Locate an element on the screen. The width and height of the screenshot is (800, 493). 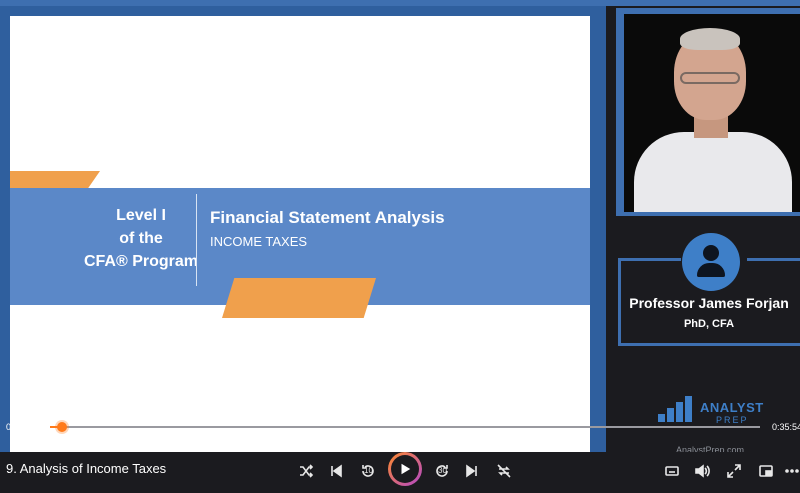
previous-icon is located at coordinates (336, 471).